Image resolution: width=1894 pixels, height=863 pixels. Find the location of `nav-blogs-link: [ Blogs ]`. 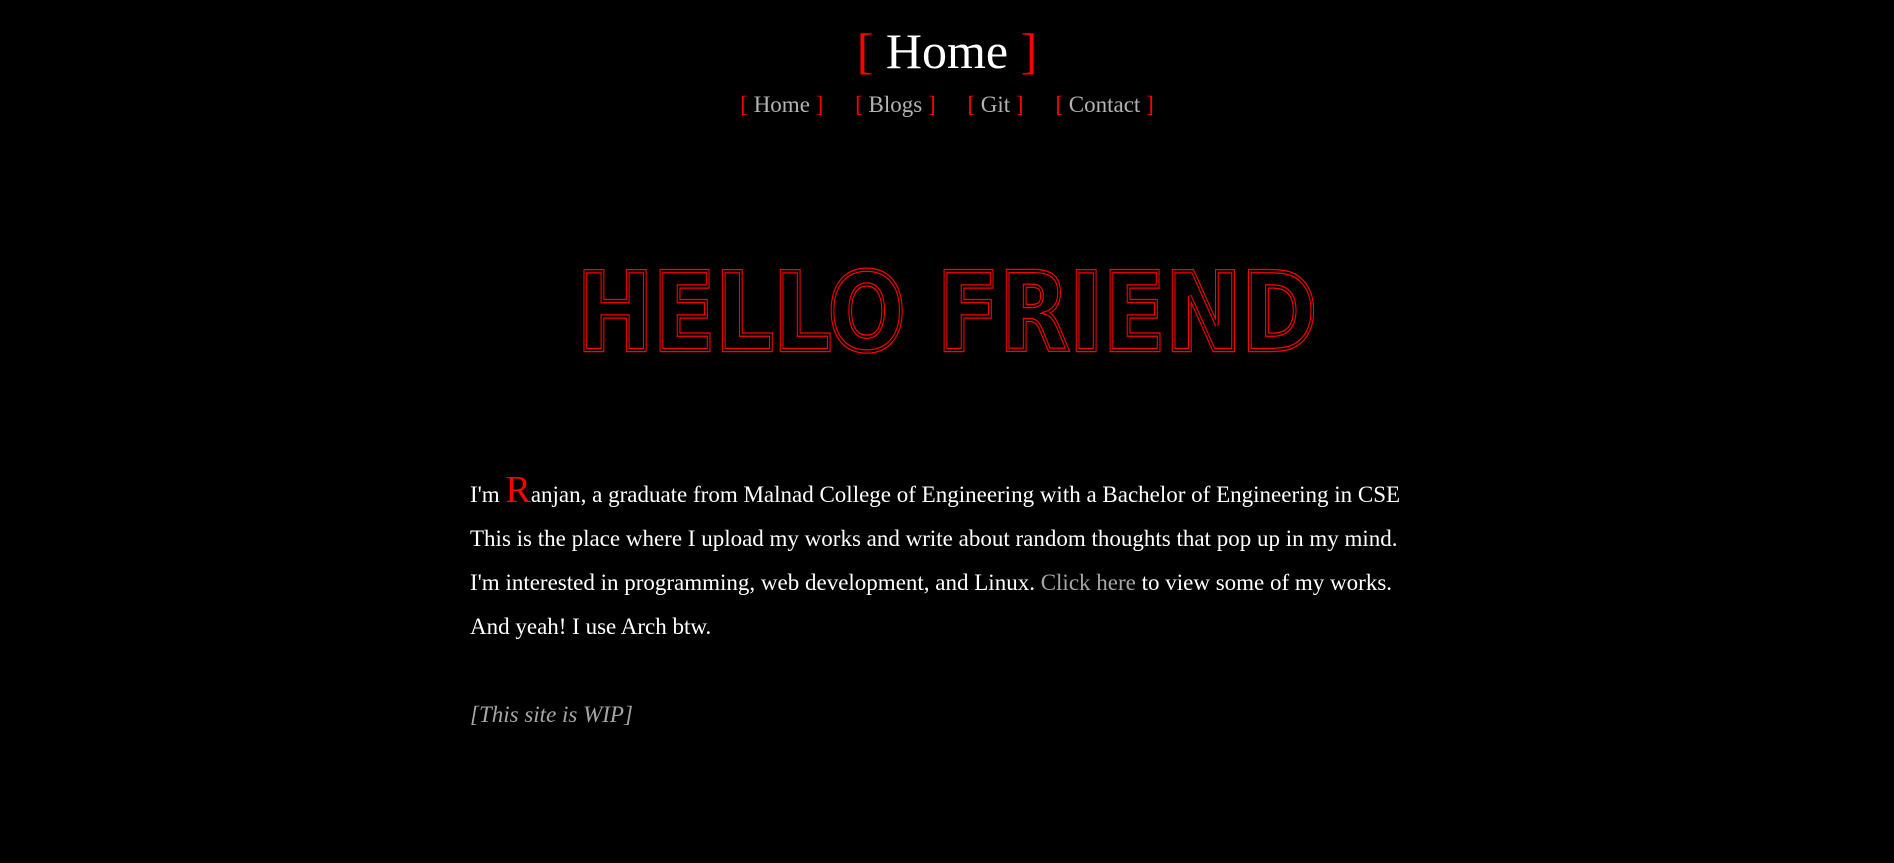

nav-blogs-link: [ Blogs ] is located at coordinates (895, 105).